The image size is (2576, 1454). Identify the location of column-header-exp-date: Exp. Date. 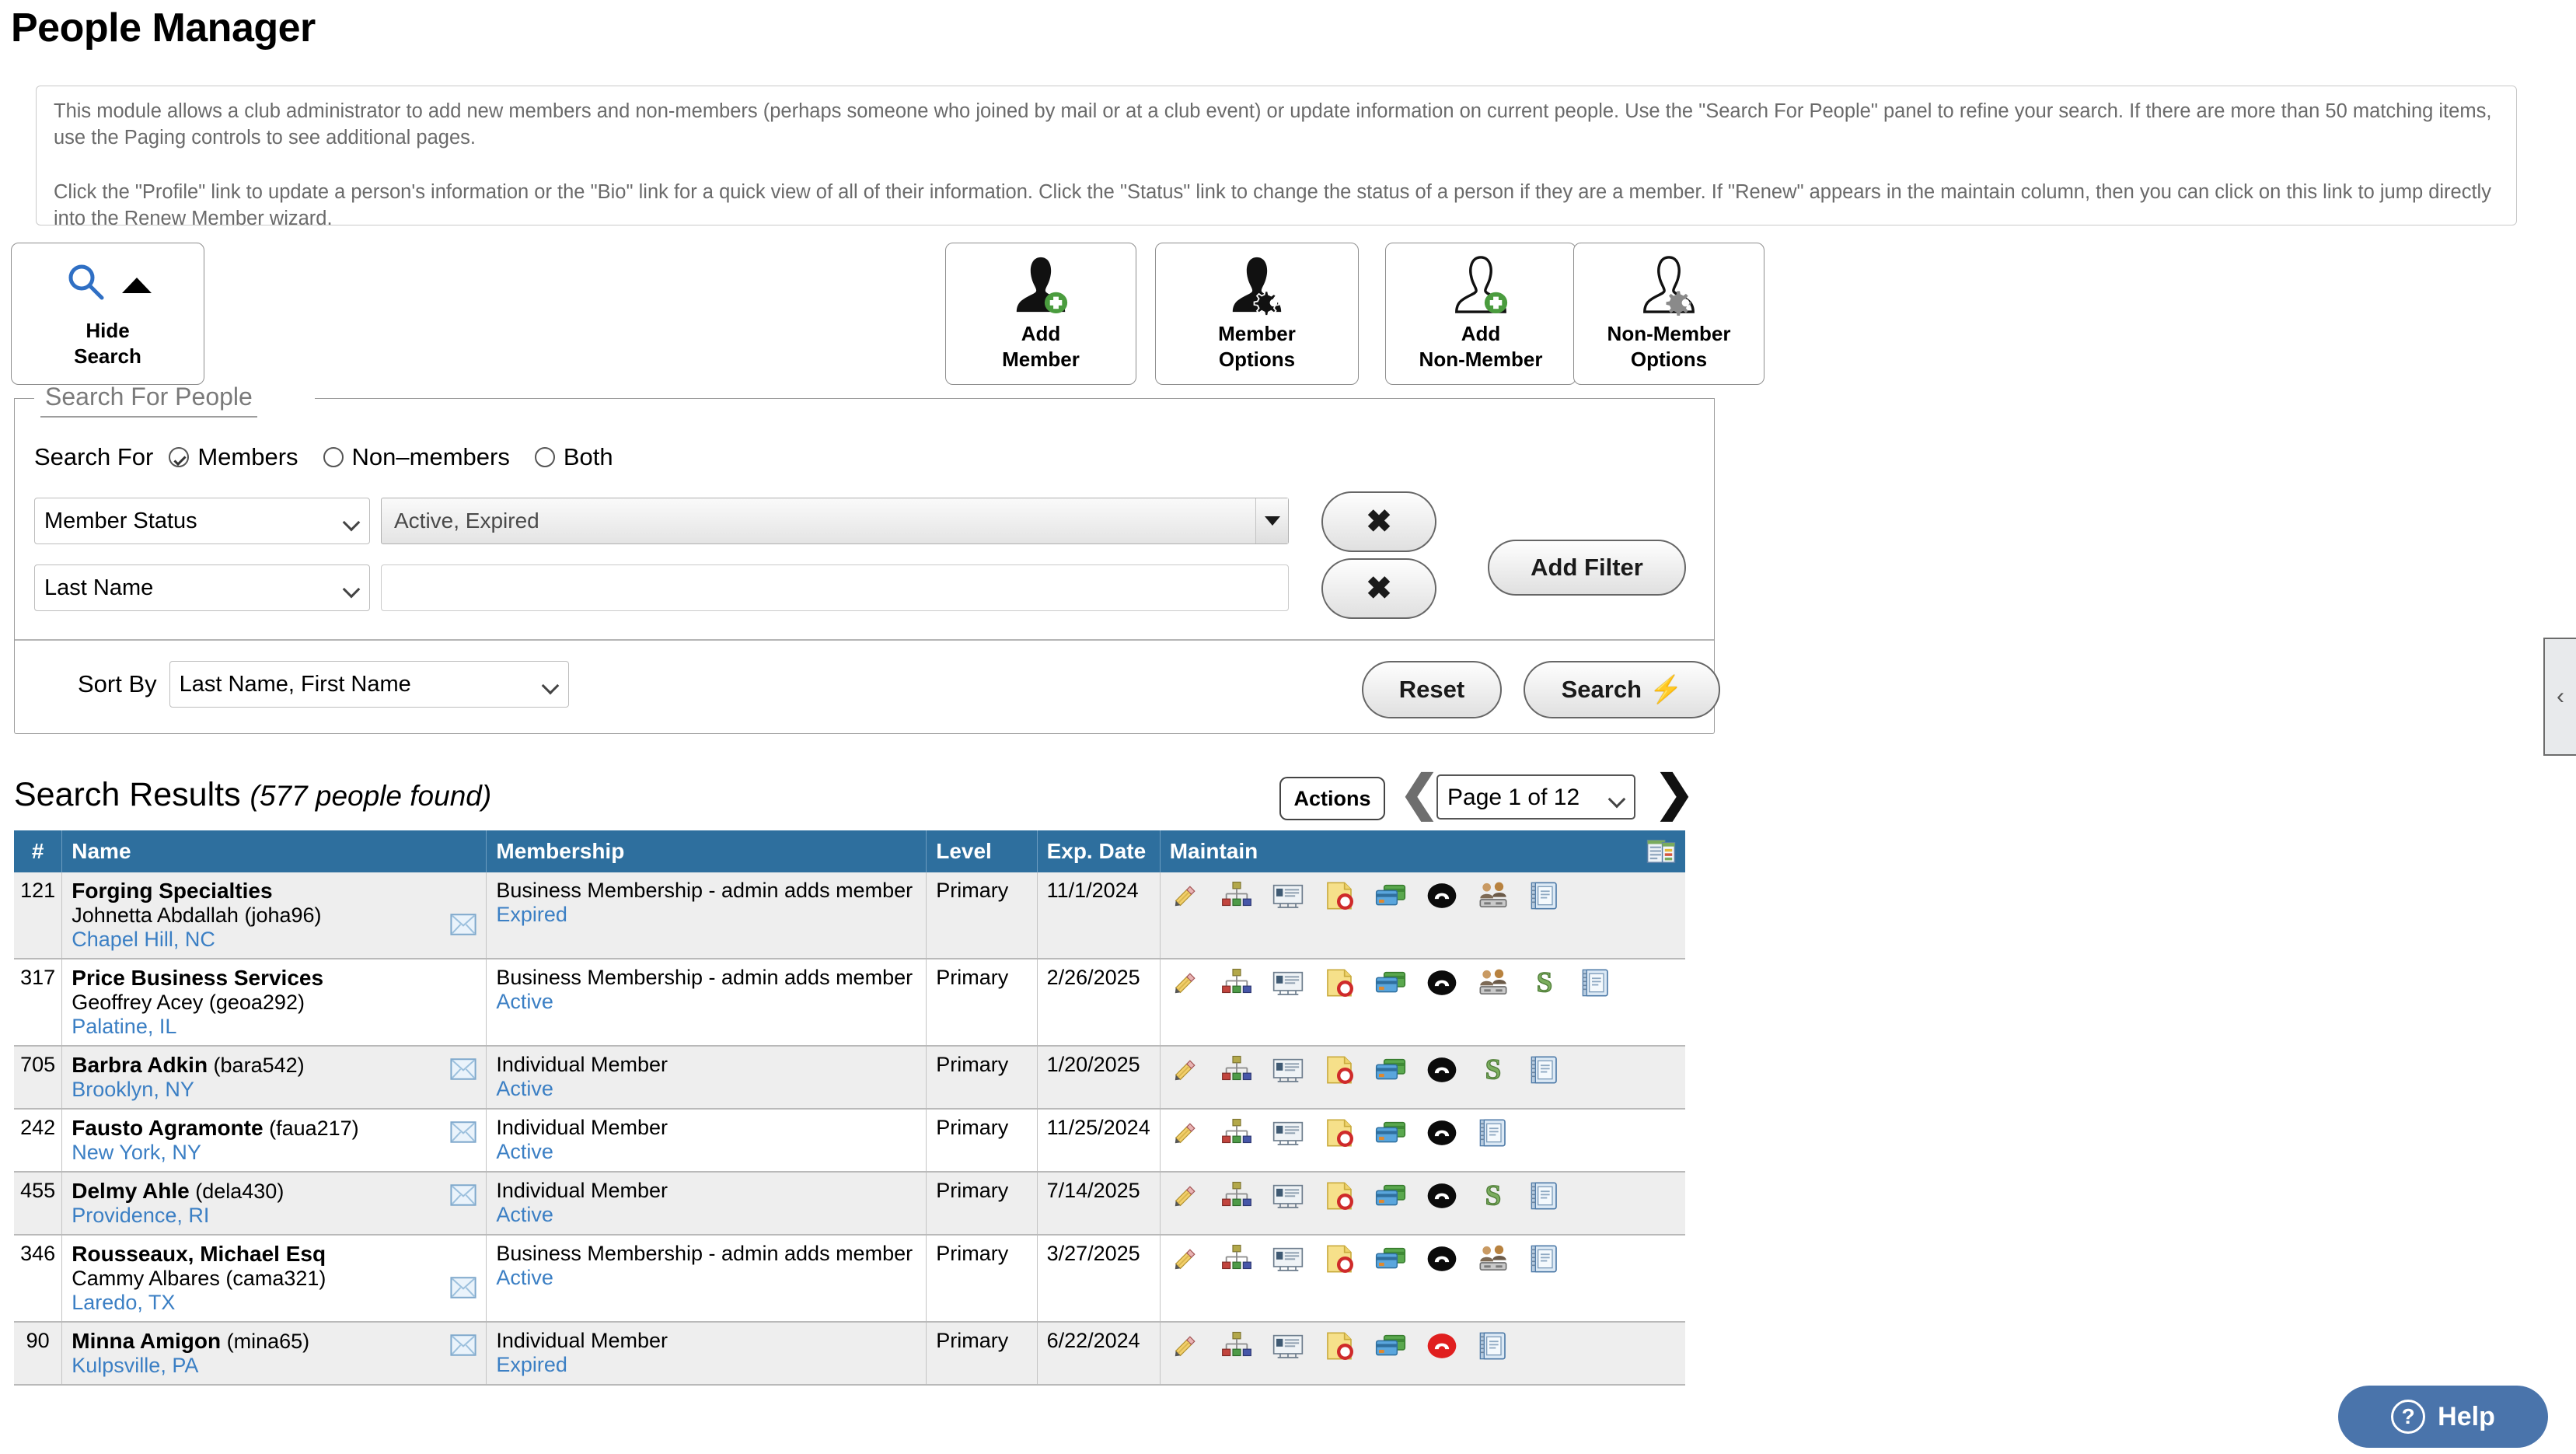
(1099, 851).